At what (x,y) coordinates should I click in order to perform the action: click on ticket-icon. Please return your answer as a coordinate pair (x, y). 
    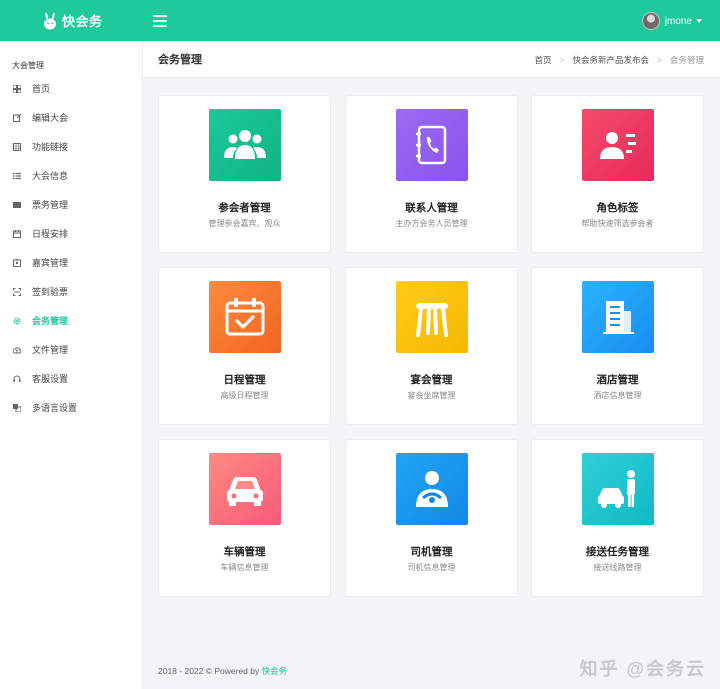
    Looking at the image, I should click on (17, 204).